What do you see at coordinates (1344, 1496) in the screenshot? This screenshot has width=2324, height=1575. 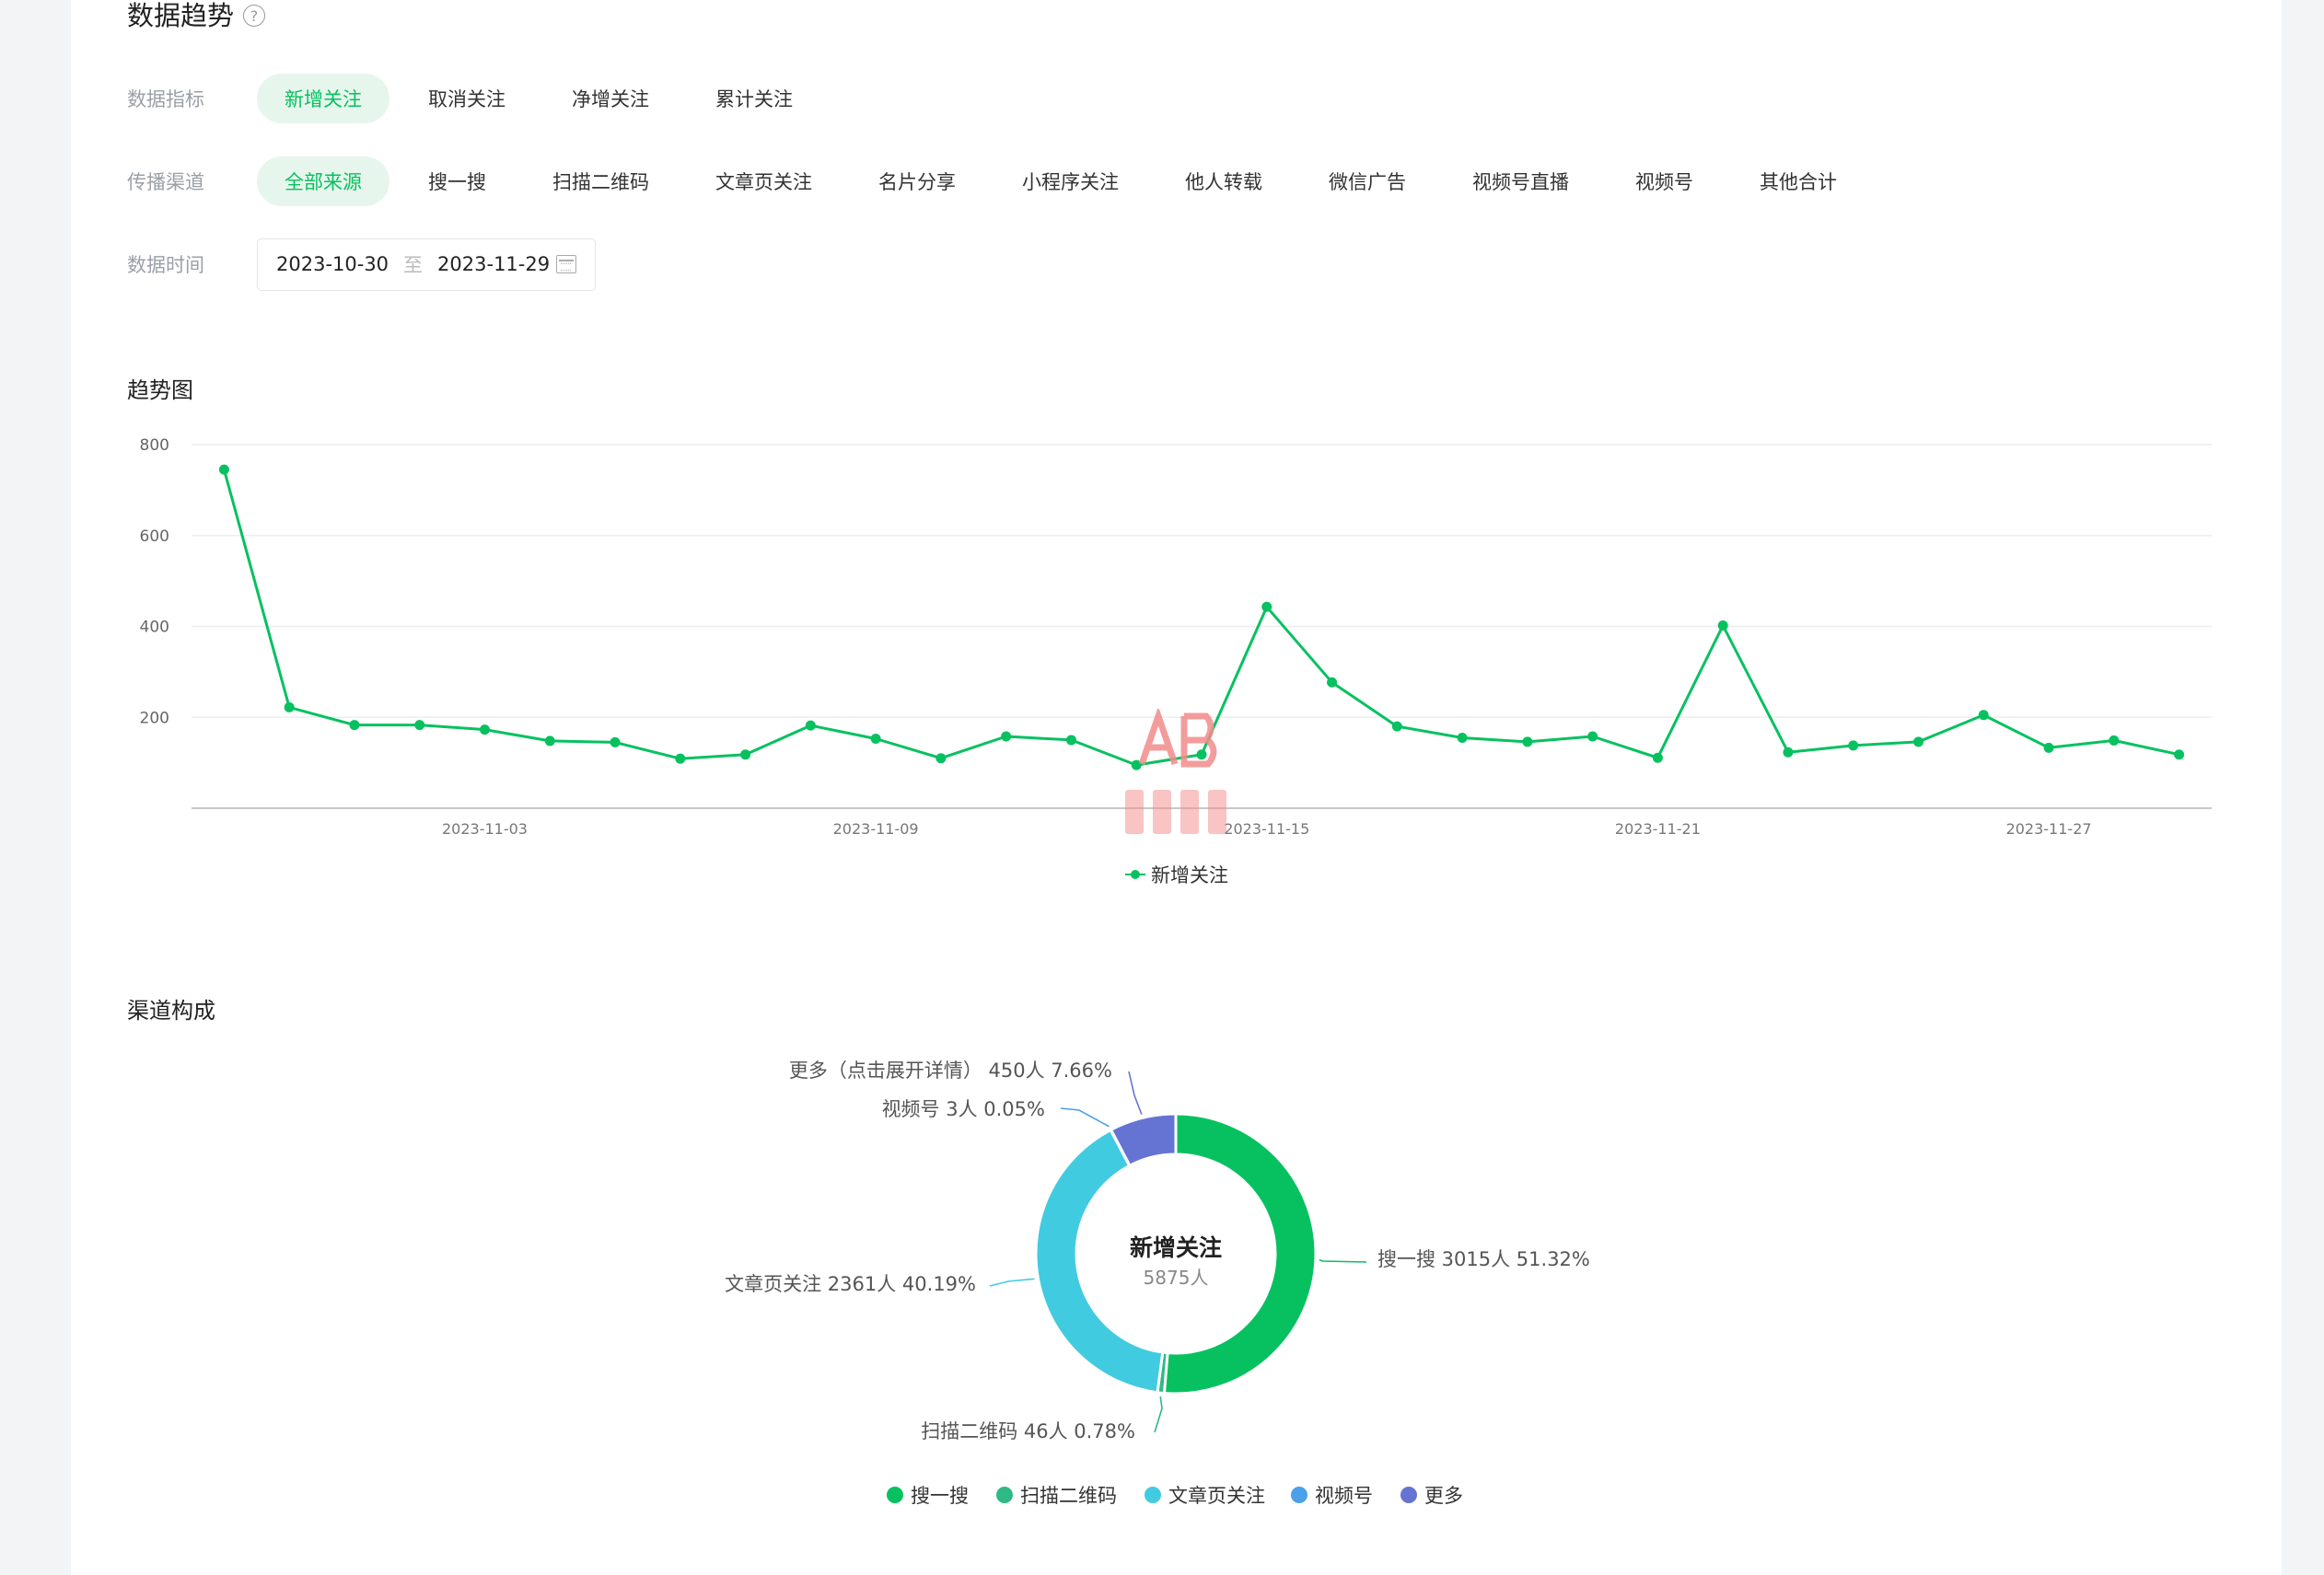 I see `legend-label-3: 视频号` at bounding box center [1344, 1496].